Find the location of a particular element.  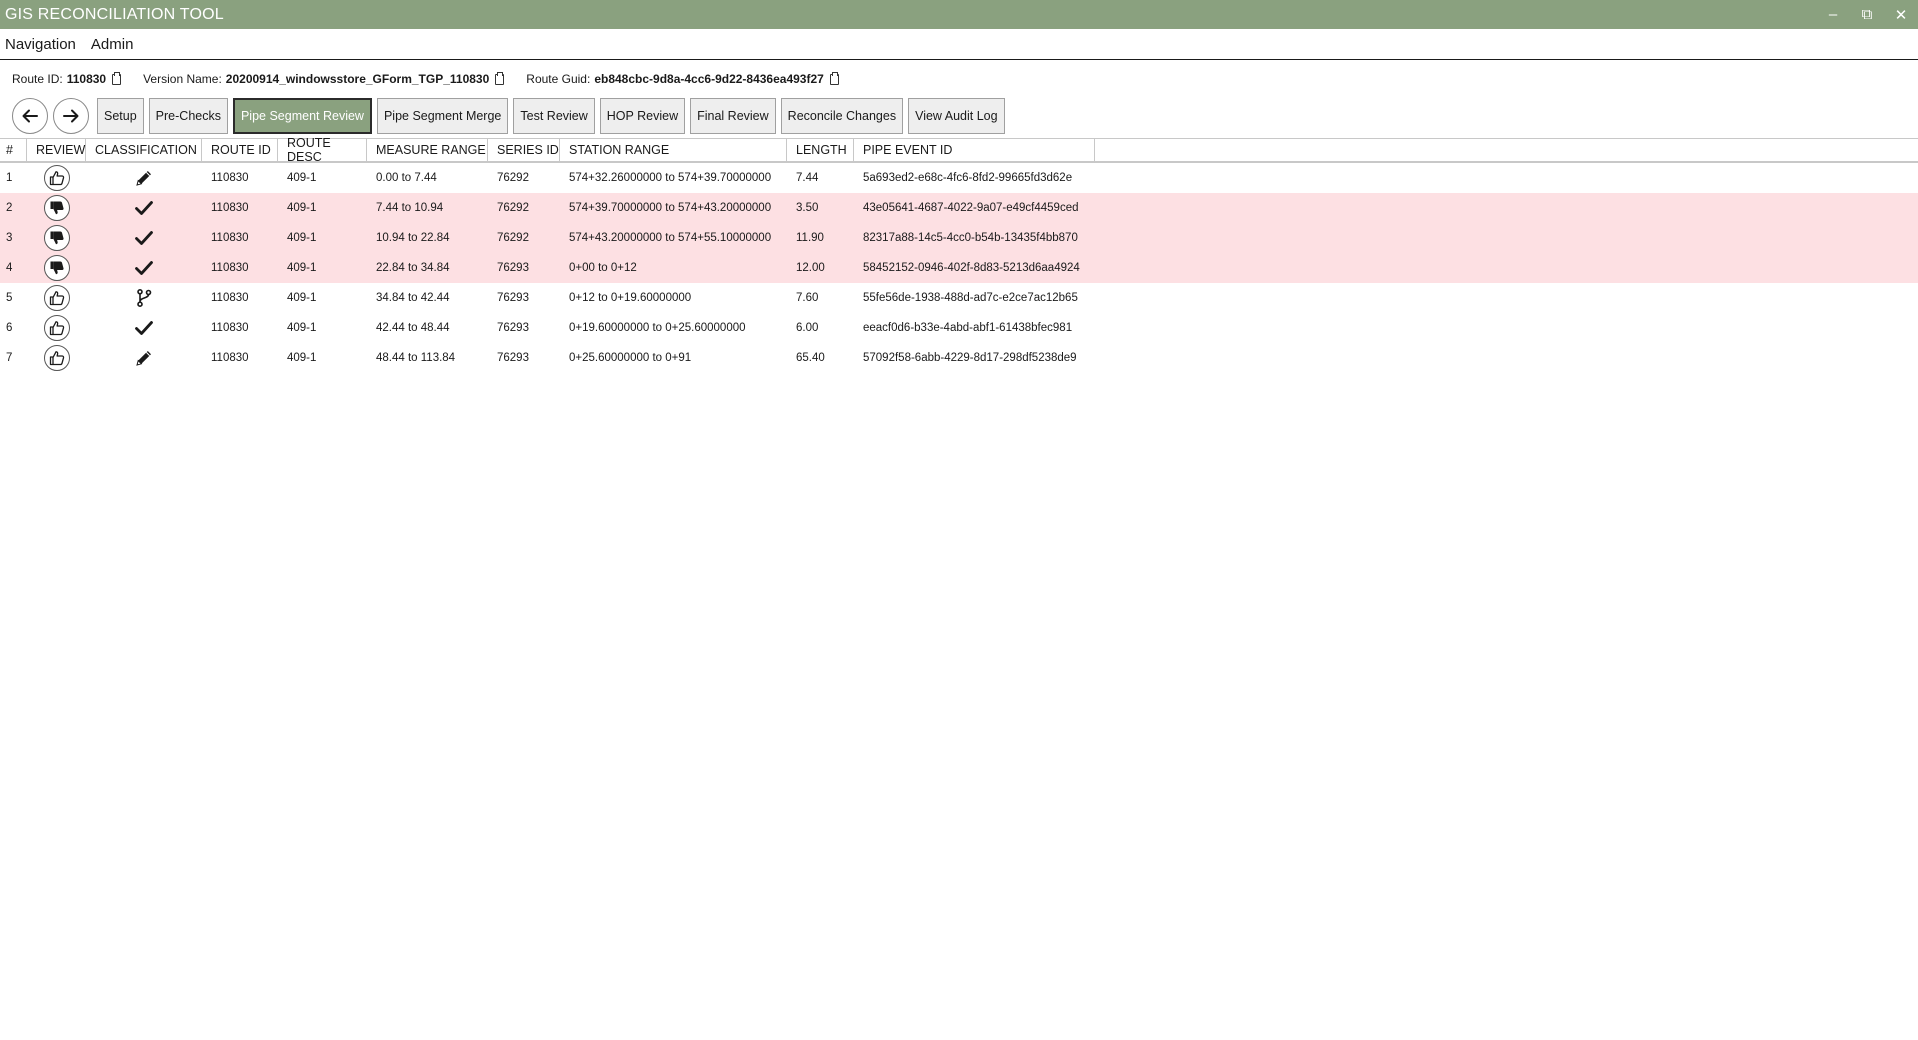

route-id-cell: 110830 is located at coordinates (230, 178).